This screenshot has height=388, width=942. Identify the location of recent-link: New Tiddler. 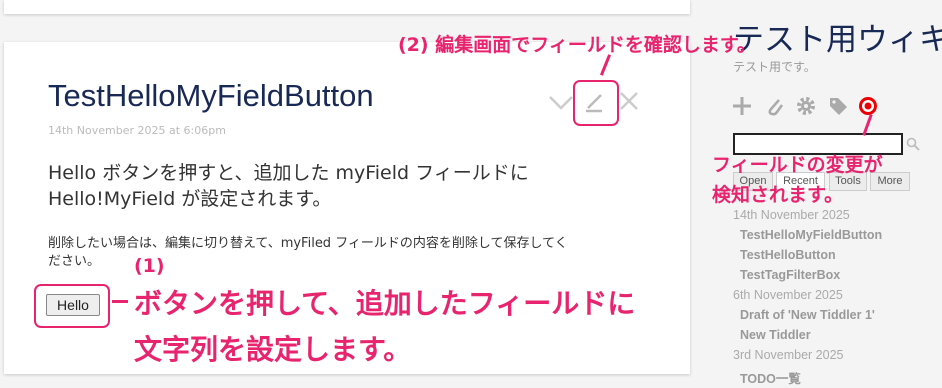
(775, 335).